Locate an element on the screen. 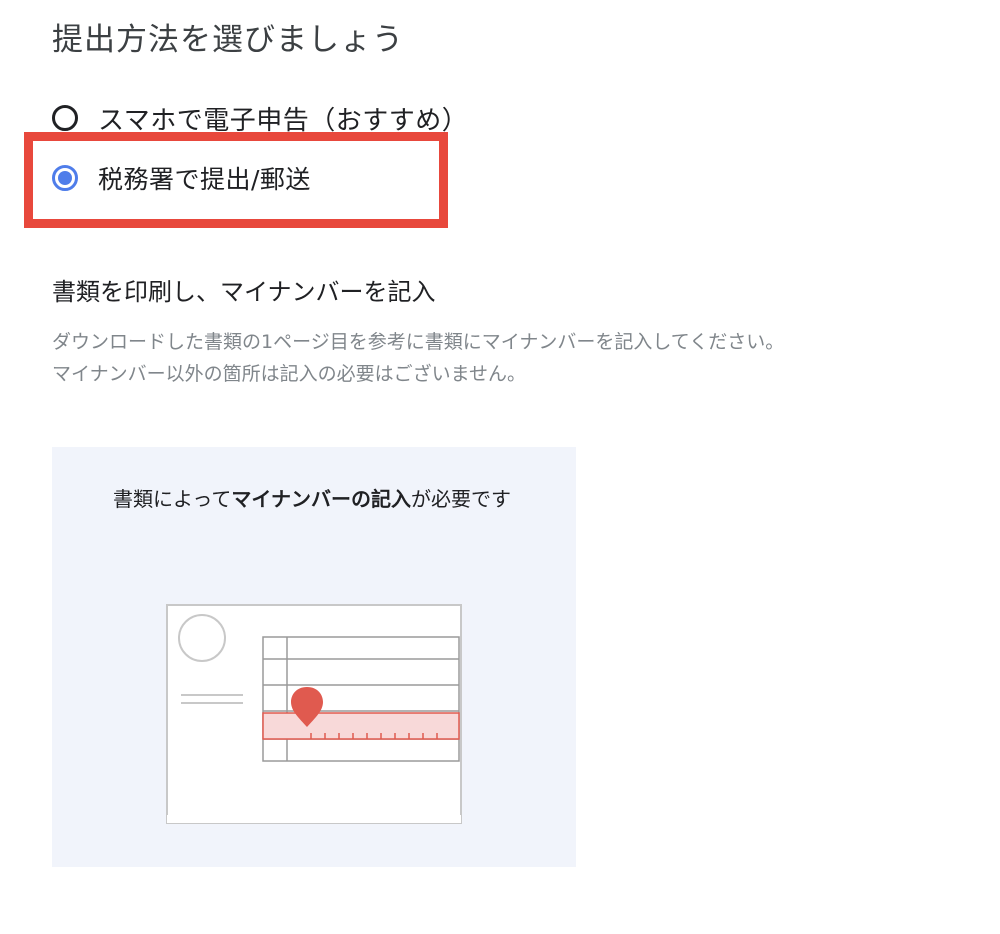  radio-option-smartphone-e-filing: スマホで電子申告（おすすめ） is located at coordinates (260, 118).